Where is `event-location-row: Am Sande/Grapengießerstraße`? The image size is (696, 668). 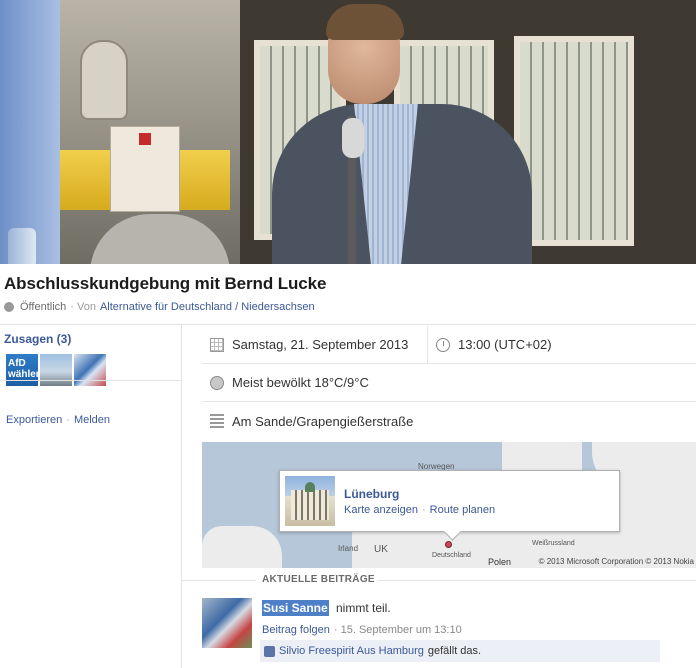
event-location-row: Am Sande/Grapengießerstraße is located at coordinates (449, 421).